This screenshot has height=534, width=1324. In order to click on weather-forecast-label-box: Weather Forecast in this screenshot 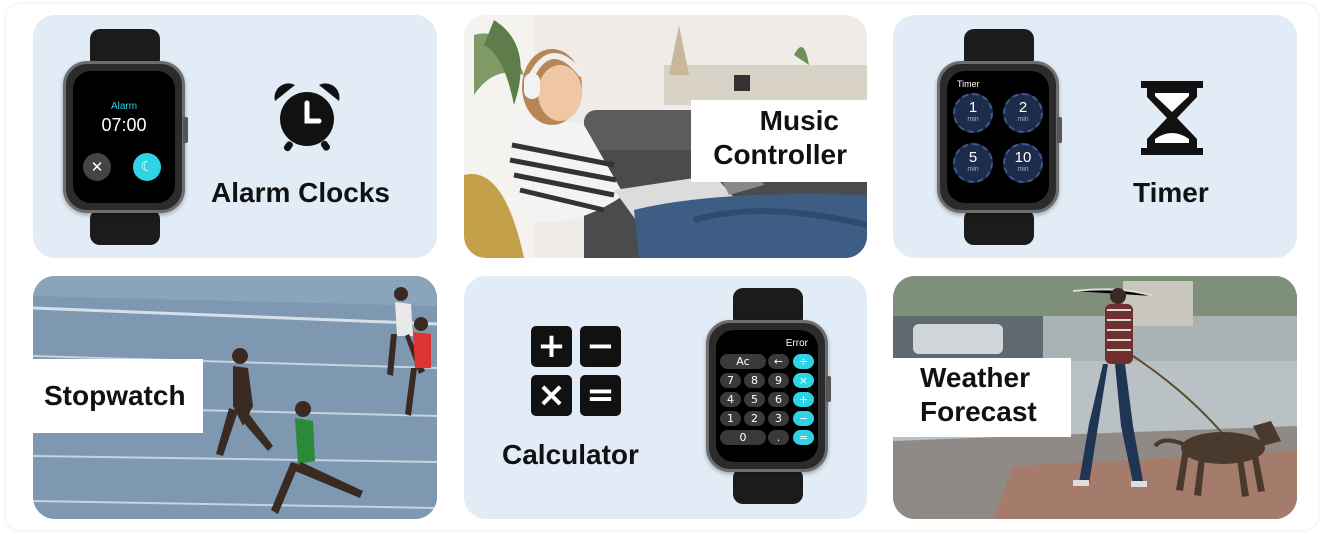, I will do `click(982, 397)`.